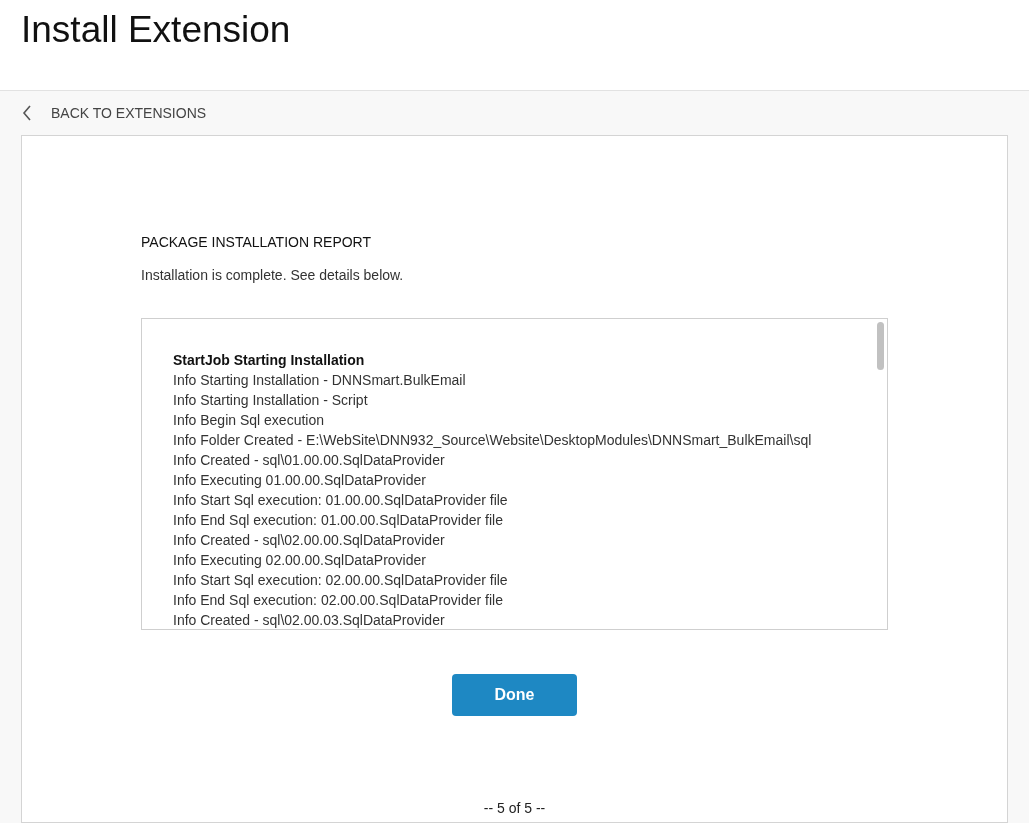  What do you see at coordinates (338, 520) in the screenshot?
I see `log-line: Info End Sql execution: 01.00.00.SqlDataProvider file` at bounding box center [338, 520].